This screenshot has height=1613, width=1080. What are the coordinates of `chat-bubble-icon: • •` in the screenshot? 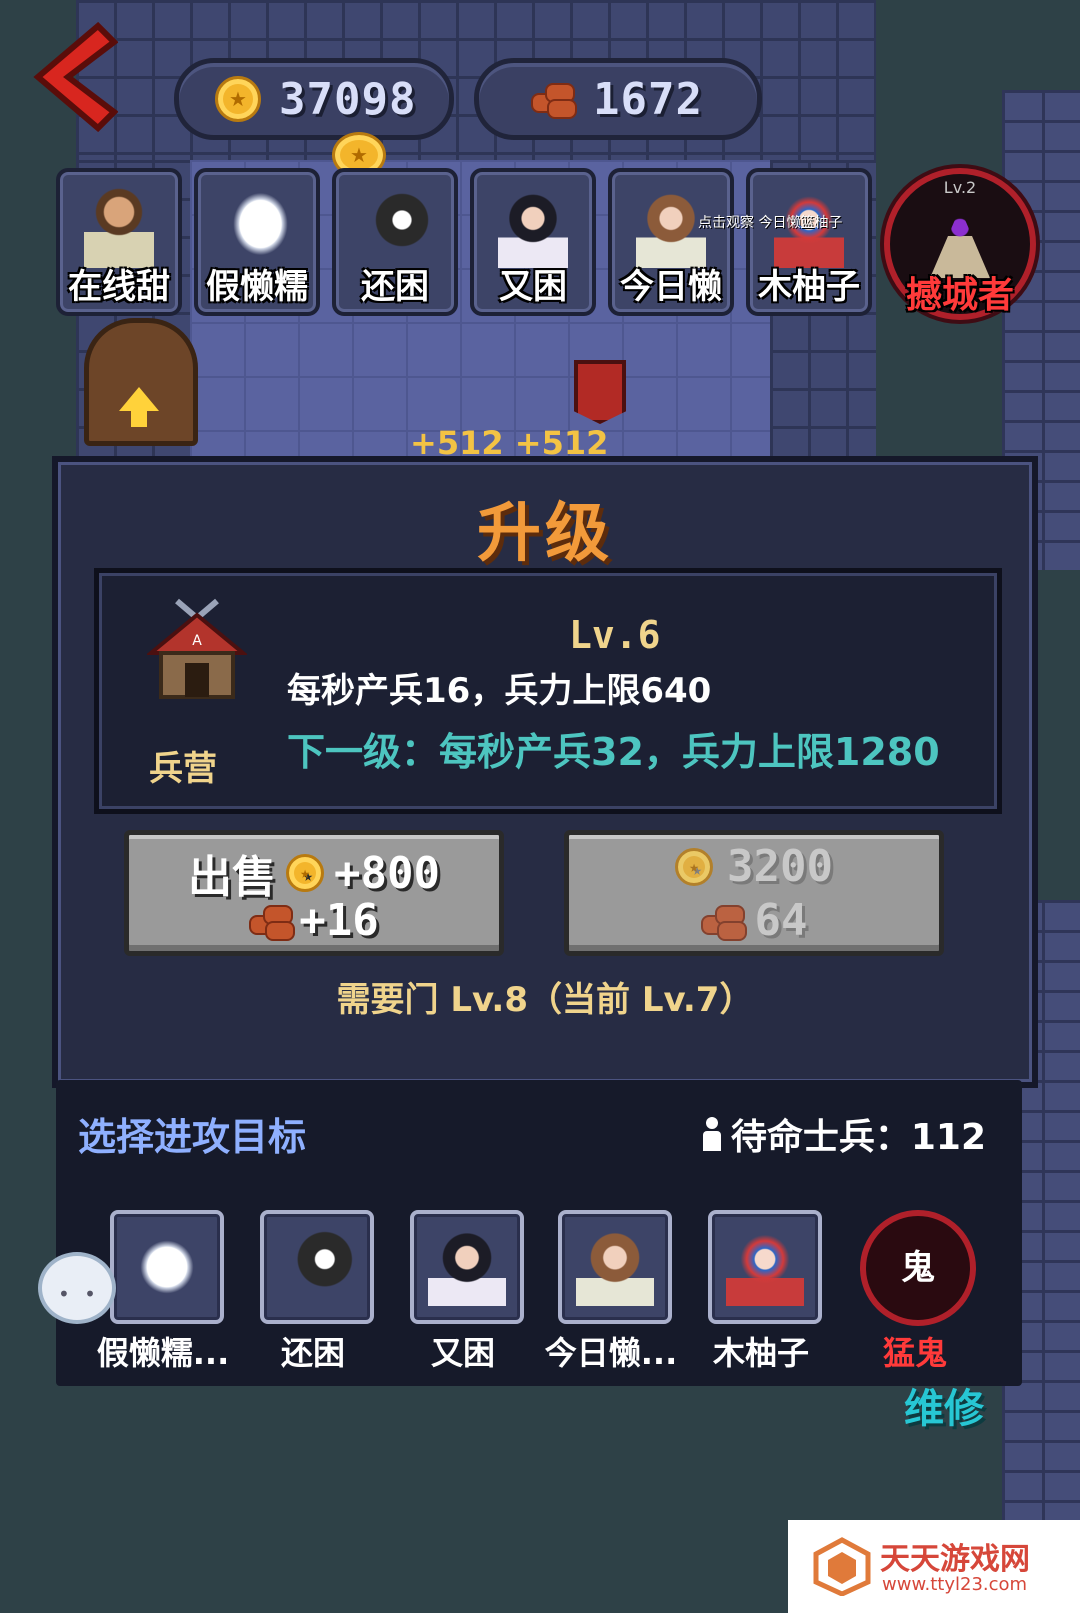 It's located at (77, 1288).